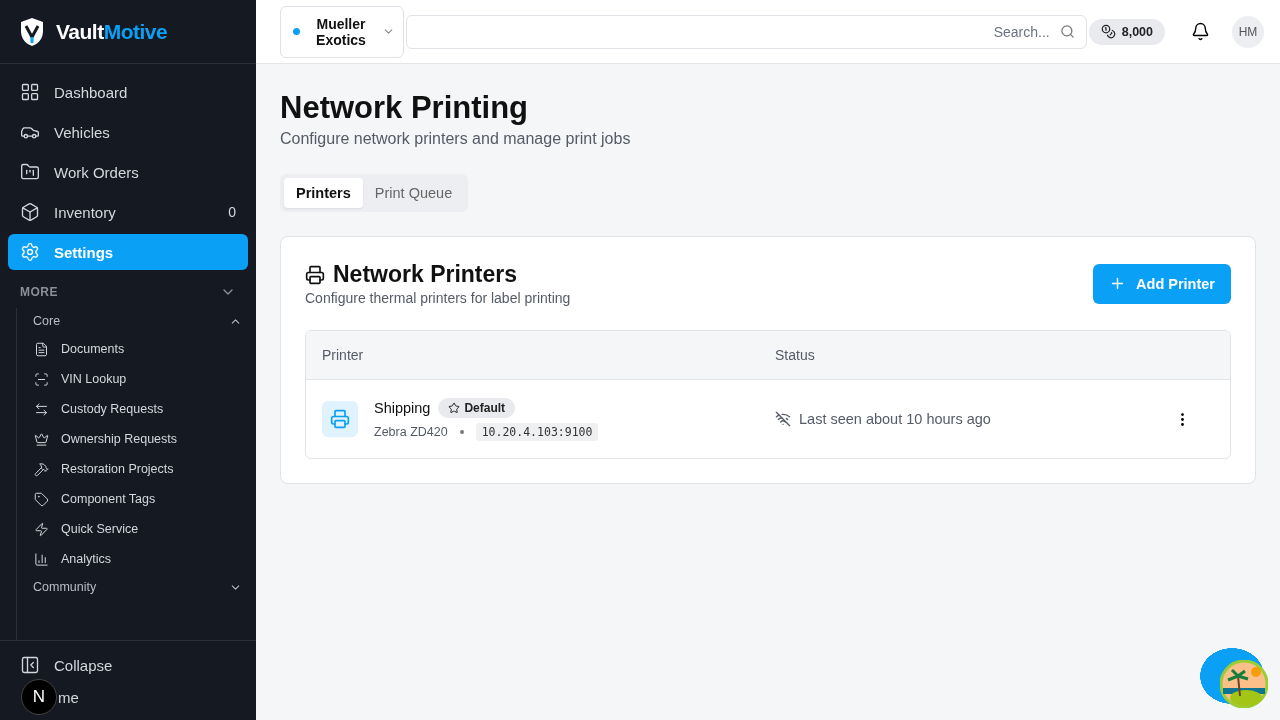  I want to click on island-avatar-icon, so click(1244, 684).